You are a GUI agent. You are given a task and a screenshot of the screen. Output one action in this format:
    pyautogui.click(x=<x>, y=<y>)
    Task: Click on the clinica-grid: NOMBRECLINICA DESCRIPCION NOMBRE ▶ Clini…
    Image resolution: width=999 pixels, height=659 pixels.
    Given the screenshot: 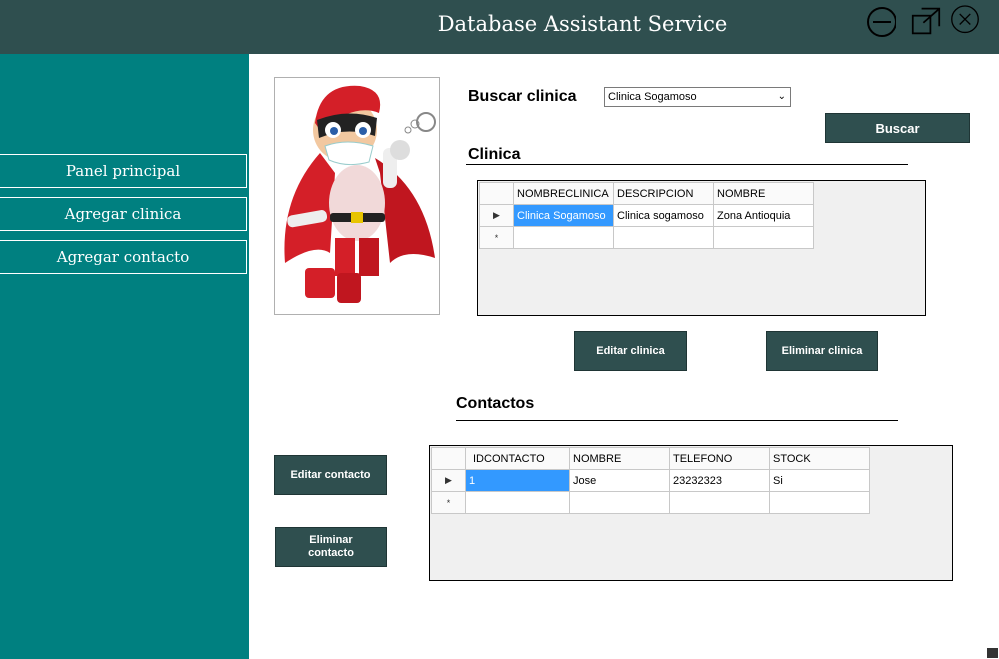 What is the action you would take?
    pyautogui.click(x=701, y=248)
    